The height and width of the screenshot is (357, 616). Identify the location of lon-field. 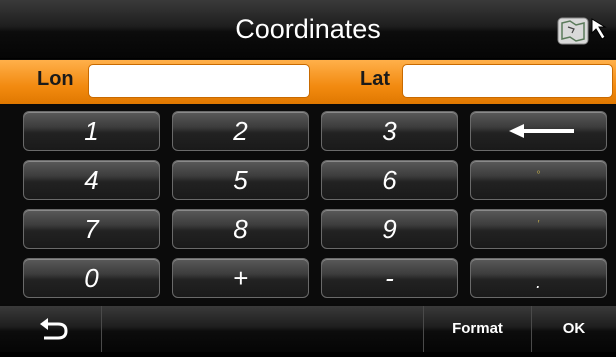
(199, 81).